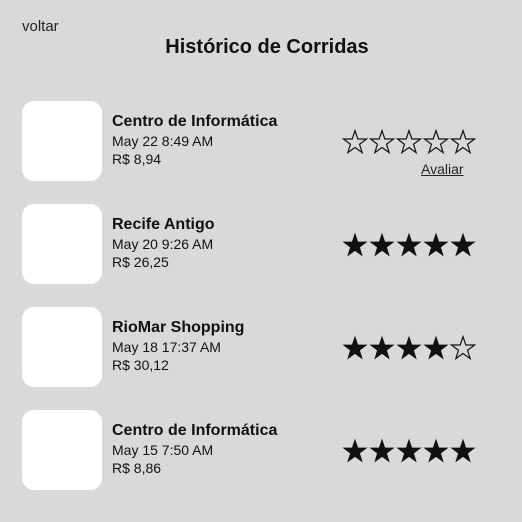  Describe the element at coordinates (40, 26) in the screenshot. I see `back-link: voltar` at that location.